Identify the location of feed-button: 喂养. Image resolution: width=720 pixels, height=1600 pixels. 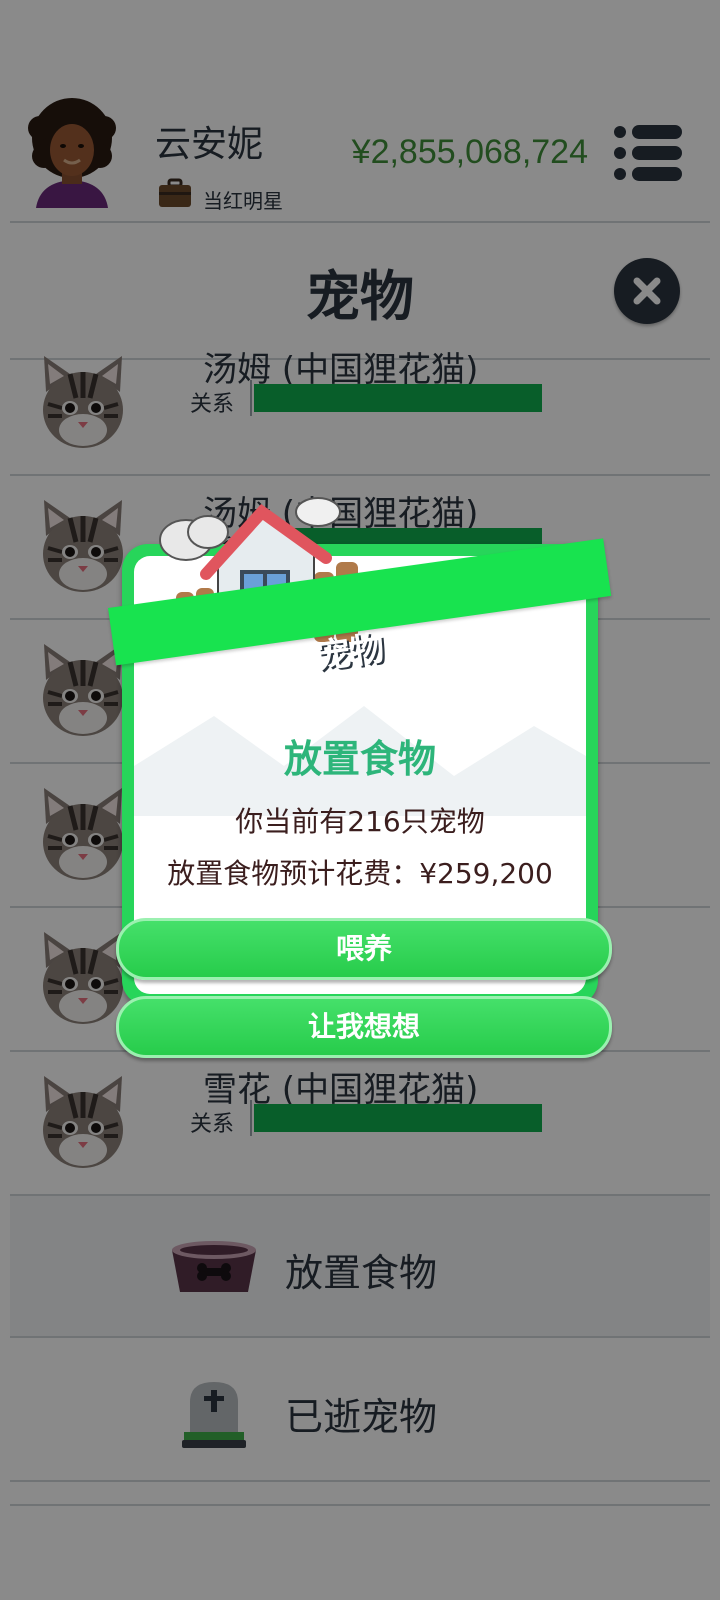
(364, 949).